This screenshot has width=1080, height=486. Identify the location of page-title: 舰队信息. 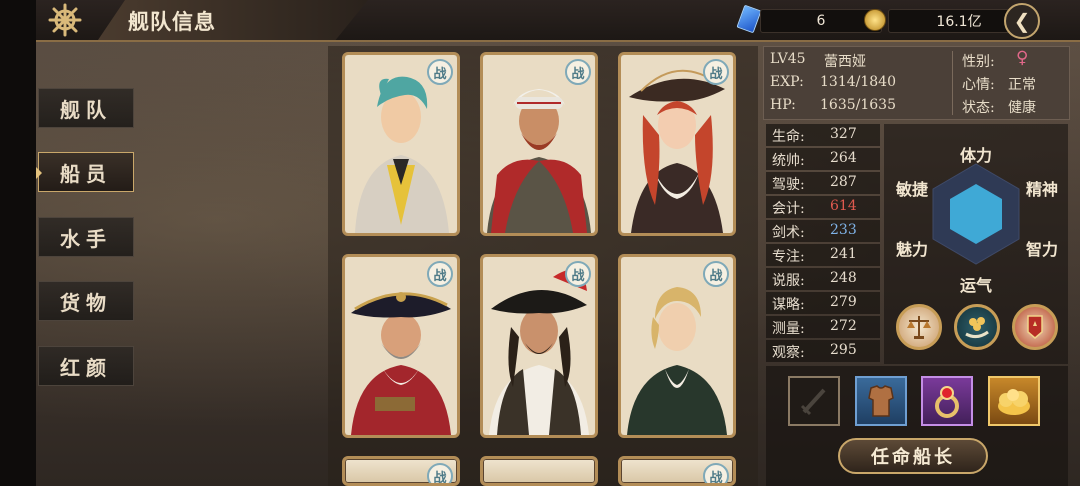
(172, 21).